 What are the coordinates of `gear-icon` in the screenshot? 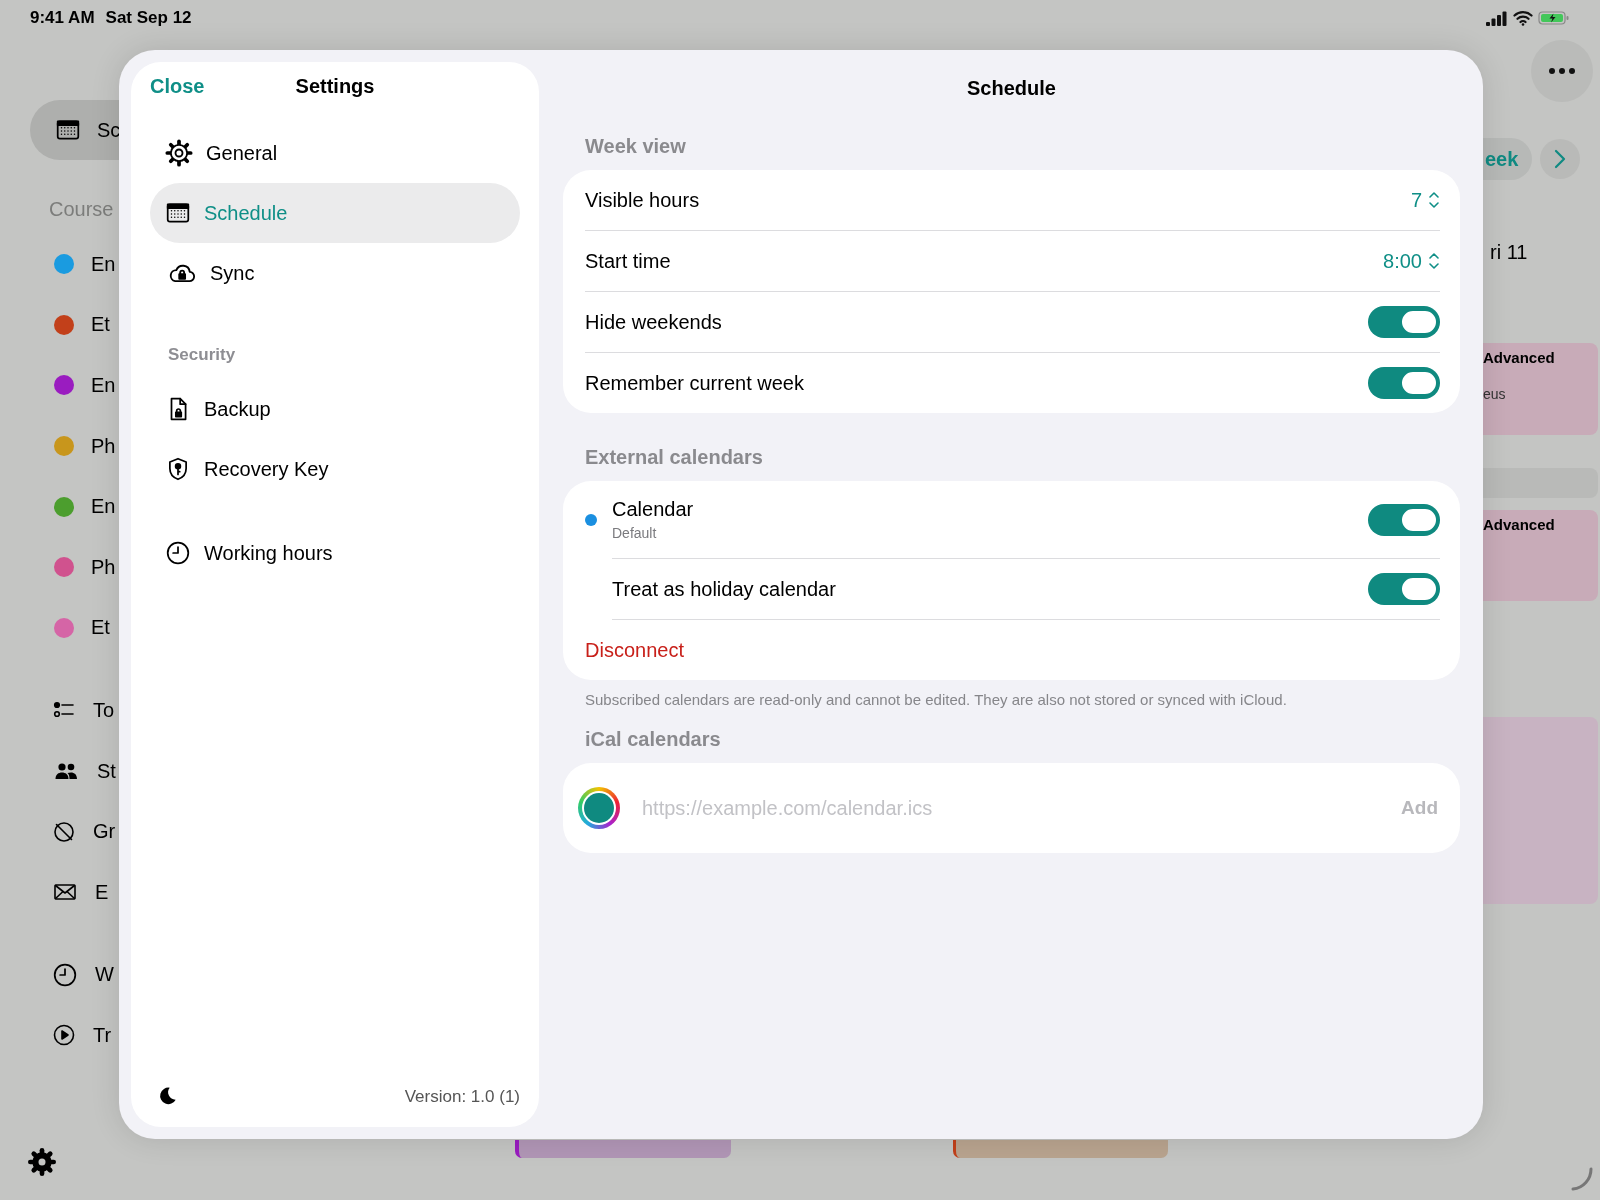 It's located at (179, 153).